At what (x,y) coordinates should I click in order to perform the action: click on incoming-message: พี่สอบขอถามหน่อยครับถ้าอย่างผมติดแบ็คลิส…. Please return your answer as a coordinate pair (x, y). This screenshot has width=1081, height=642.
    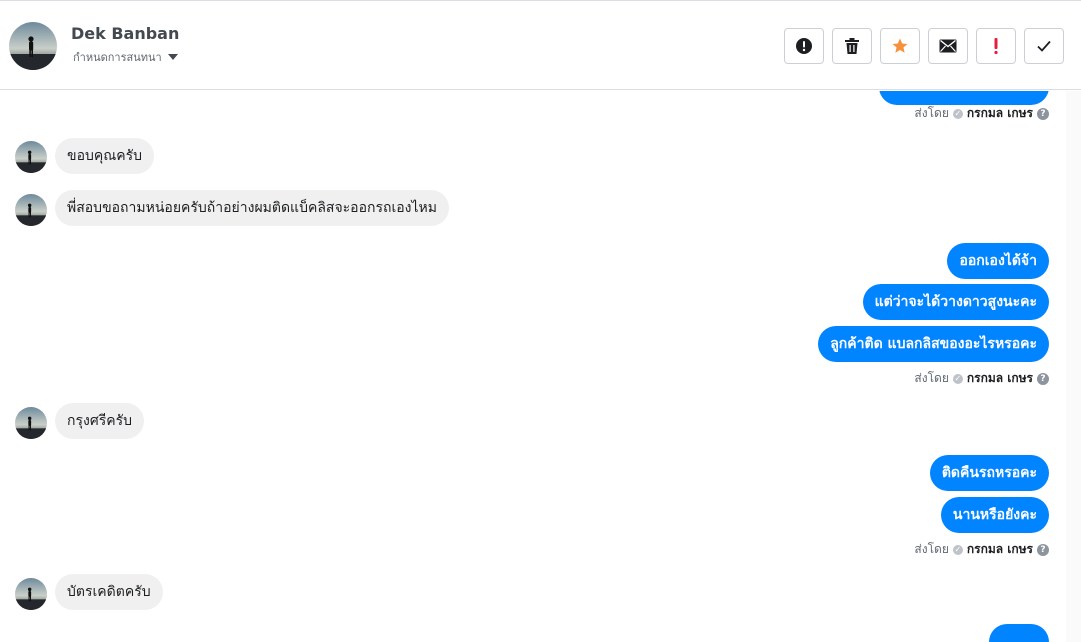
    Looking at the image, I should click on (252, 208).